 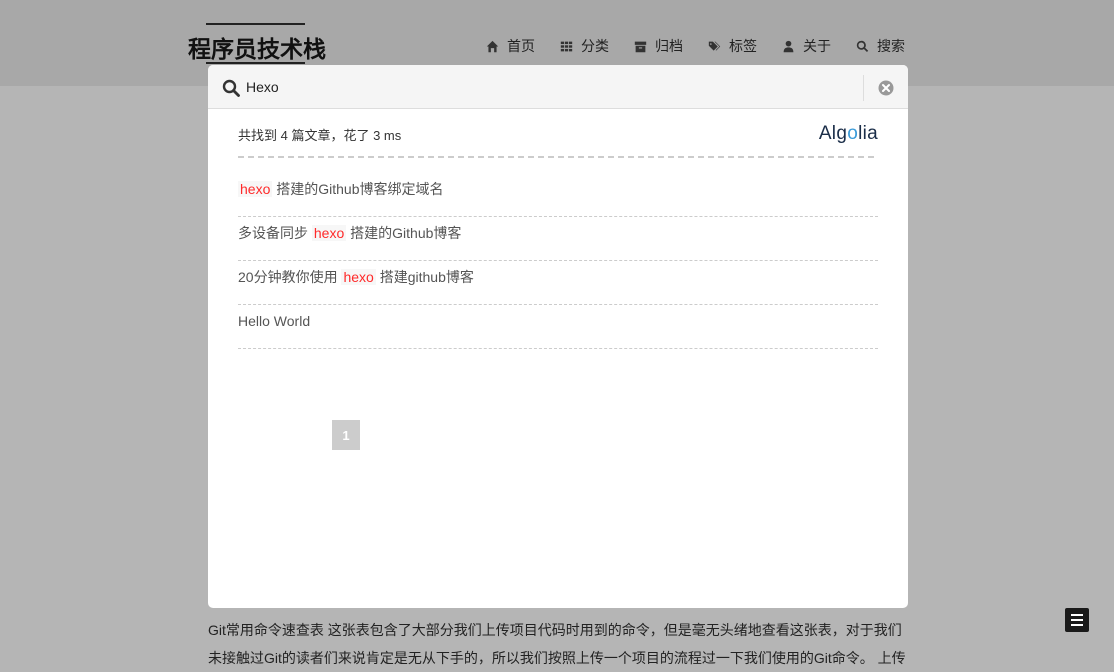 I want to click on nav-item-about: 关于, so click(x=806, y=46).